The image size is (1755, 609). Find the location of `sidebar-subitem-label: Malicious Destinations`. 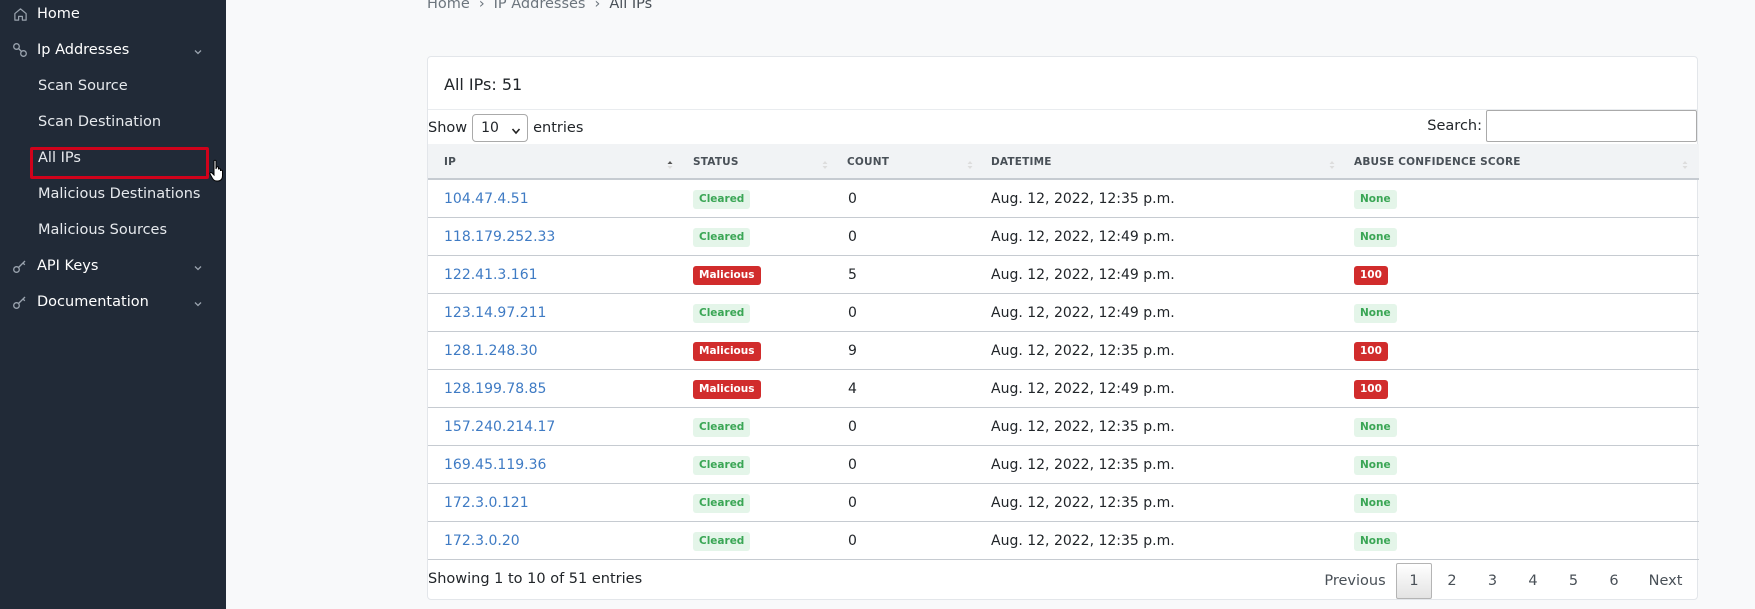

sidebar-subitem-label: Malicious Destinations is located at coordinates (119, 194).